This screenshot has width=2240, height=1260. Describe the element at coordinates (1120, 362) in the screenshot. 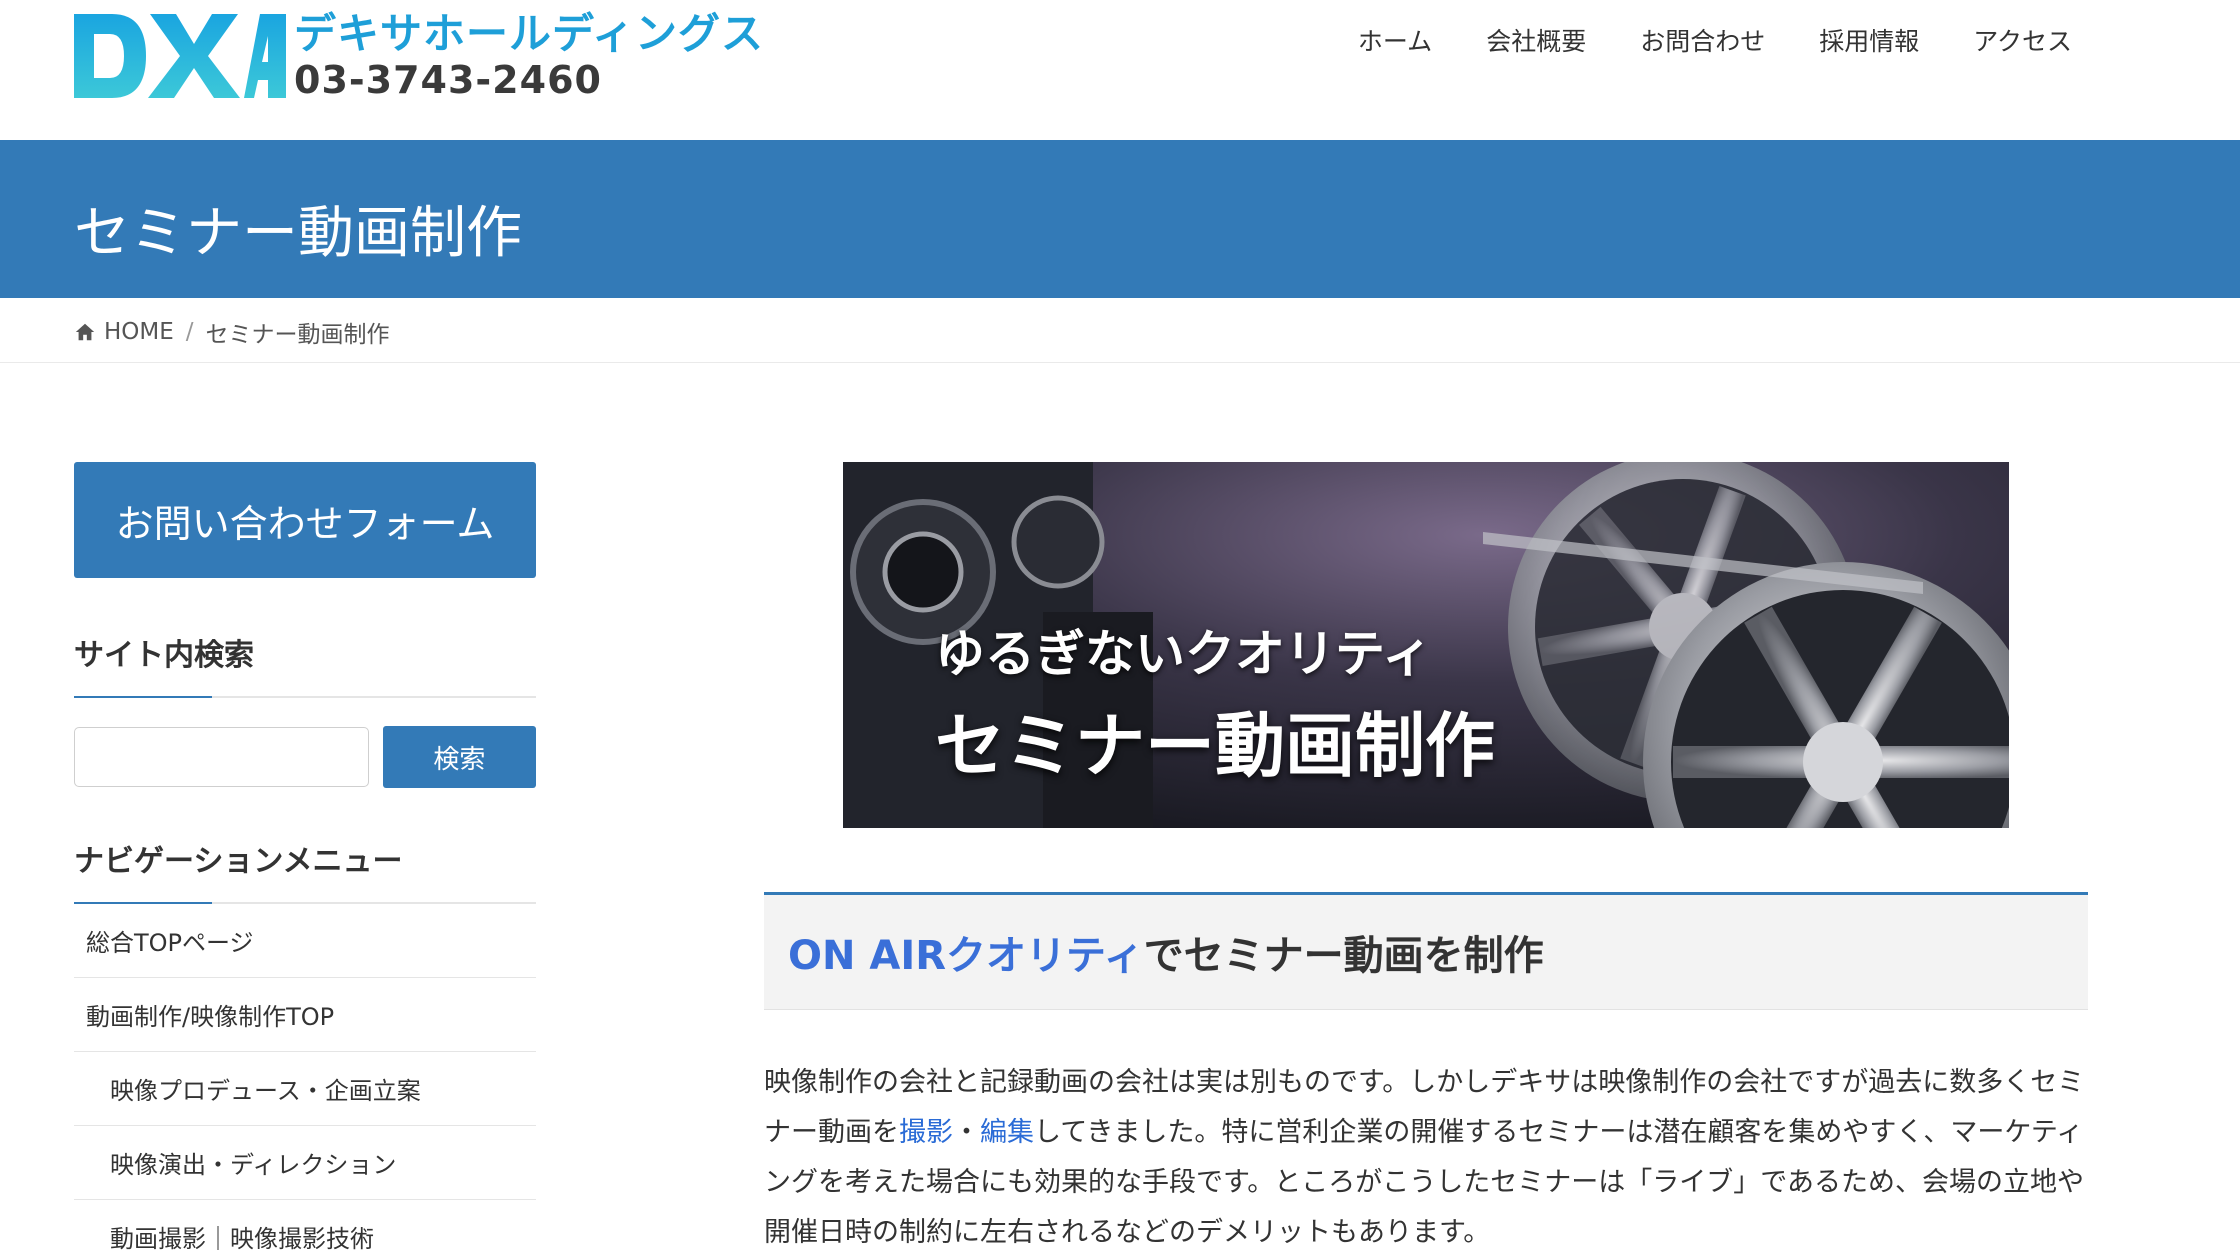

I see `breadcrumb-divider` at that location.